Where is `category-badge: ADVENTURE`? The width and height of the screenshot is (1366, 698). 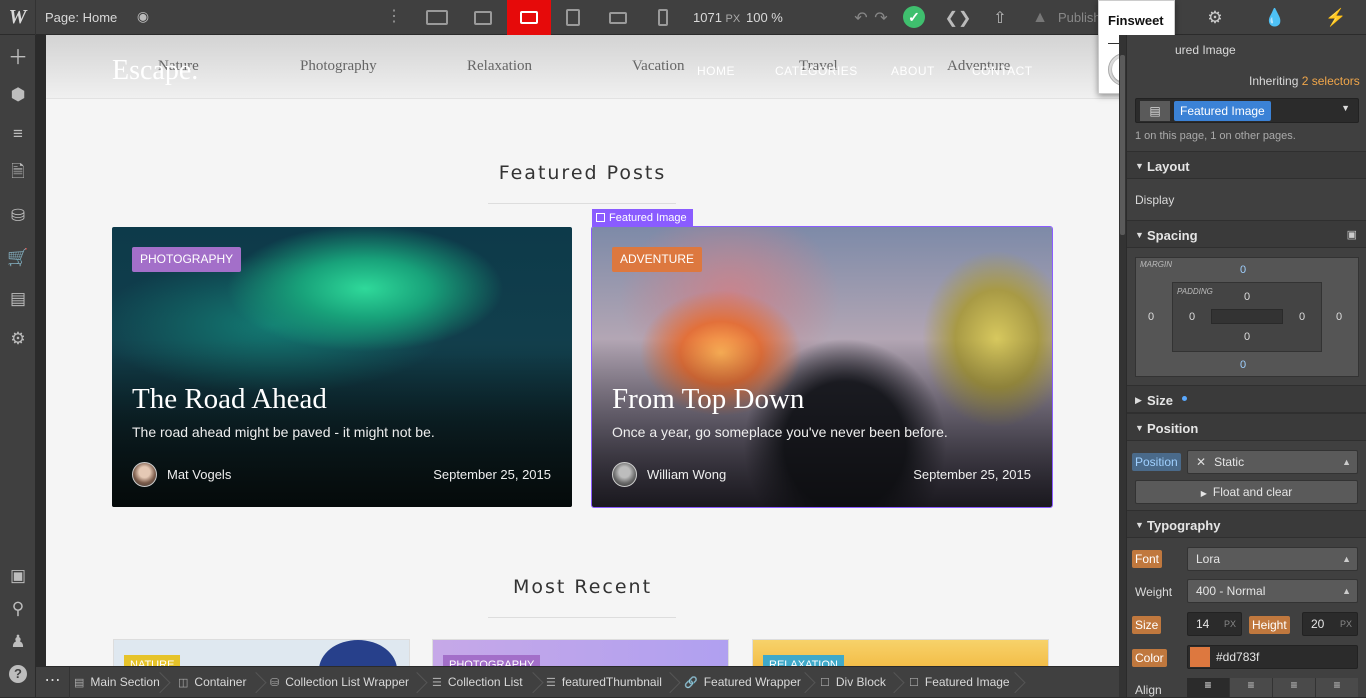
category-badge: ADVENTURE is located at coordinates (657, 259).